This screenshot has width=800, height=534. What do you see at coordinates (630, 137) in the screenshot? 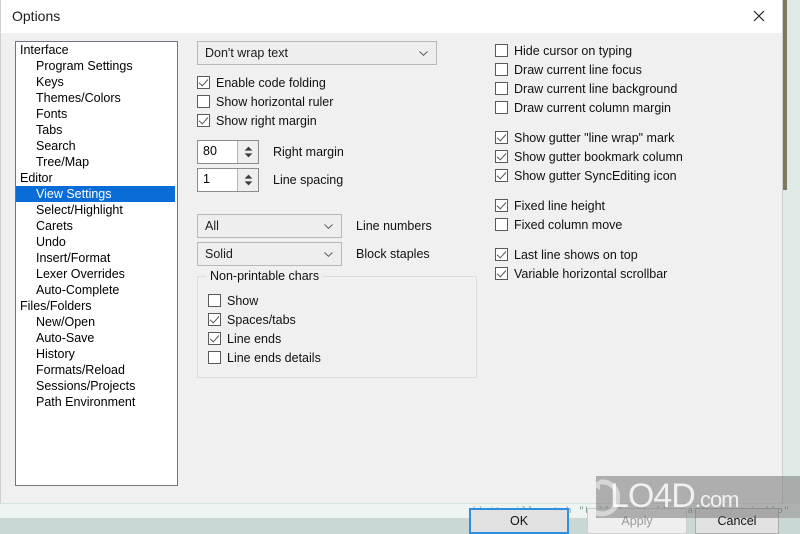
I see `gutter-checkbox-0: Show gutter "line wrap" mark` at bounding box center [630, 137].